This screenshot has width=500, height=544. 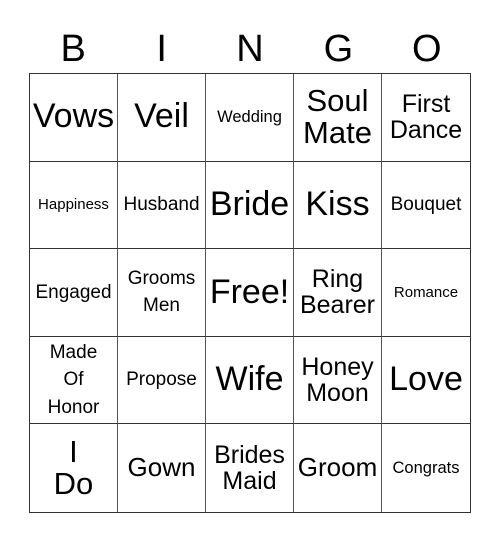 What do you see at coordinates (162, 205) in the screenshot?
I see `bingo-cell: Husband` at bounding box center [162, 205].